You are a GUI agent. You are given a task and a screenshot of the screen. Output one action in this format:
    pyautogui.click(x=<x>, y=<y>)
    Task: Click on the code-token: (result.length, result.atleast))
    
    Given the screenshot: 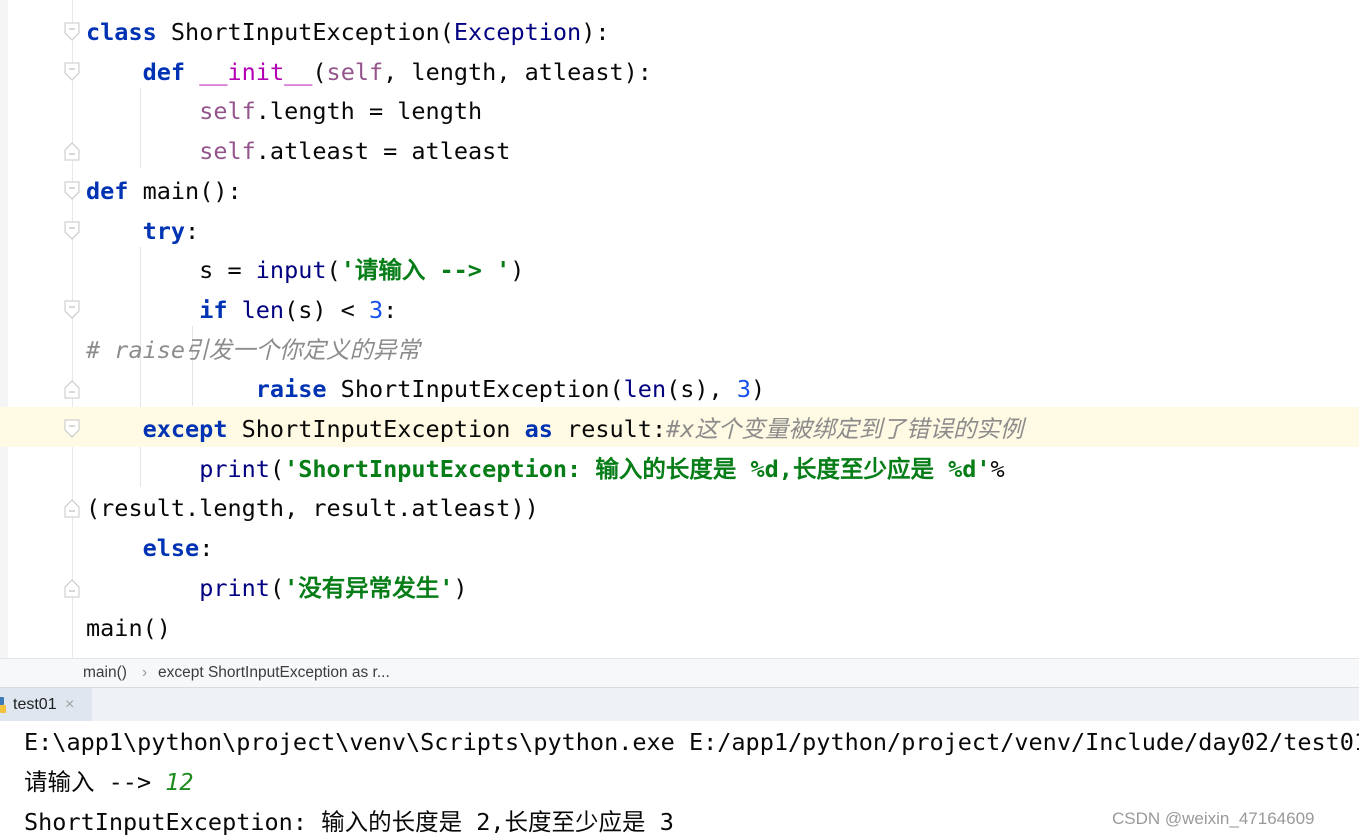 What is the action you would take?
    pyautogui.click(x=312, y=508)
    